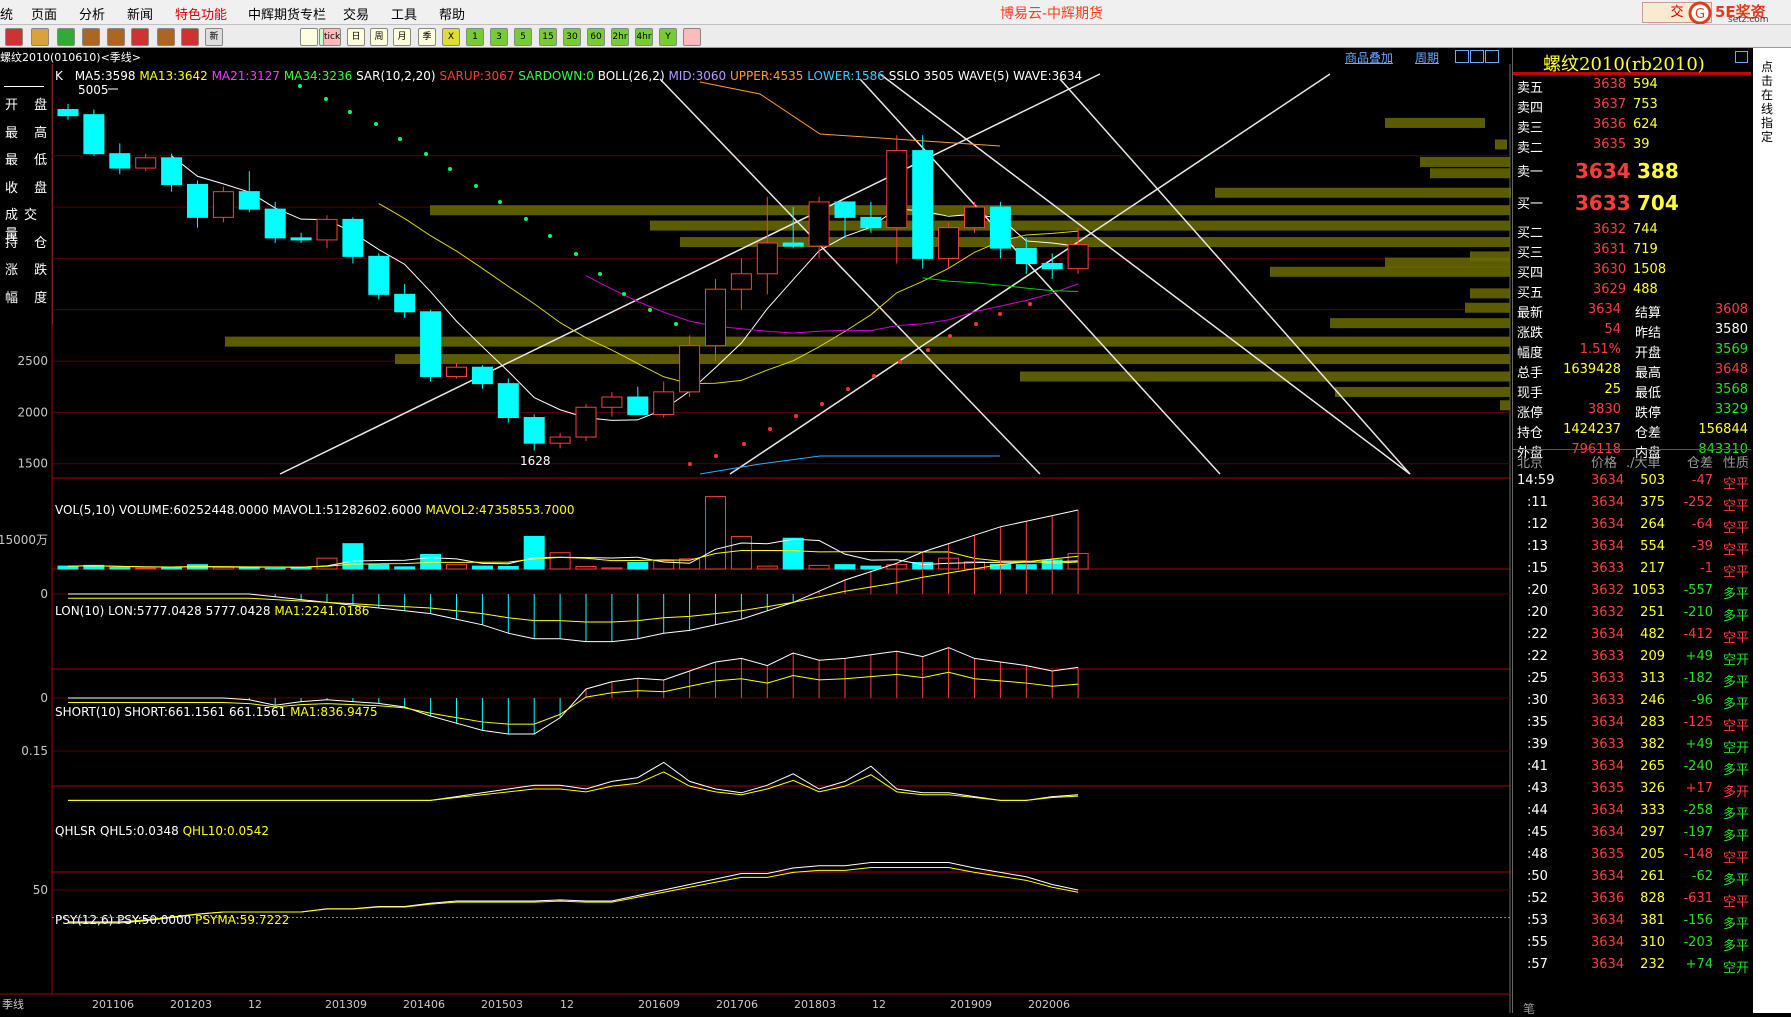  I want to click on qhlsr-axis-label: 0.15, so click(34, 751).